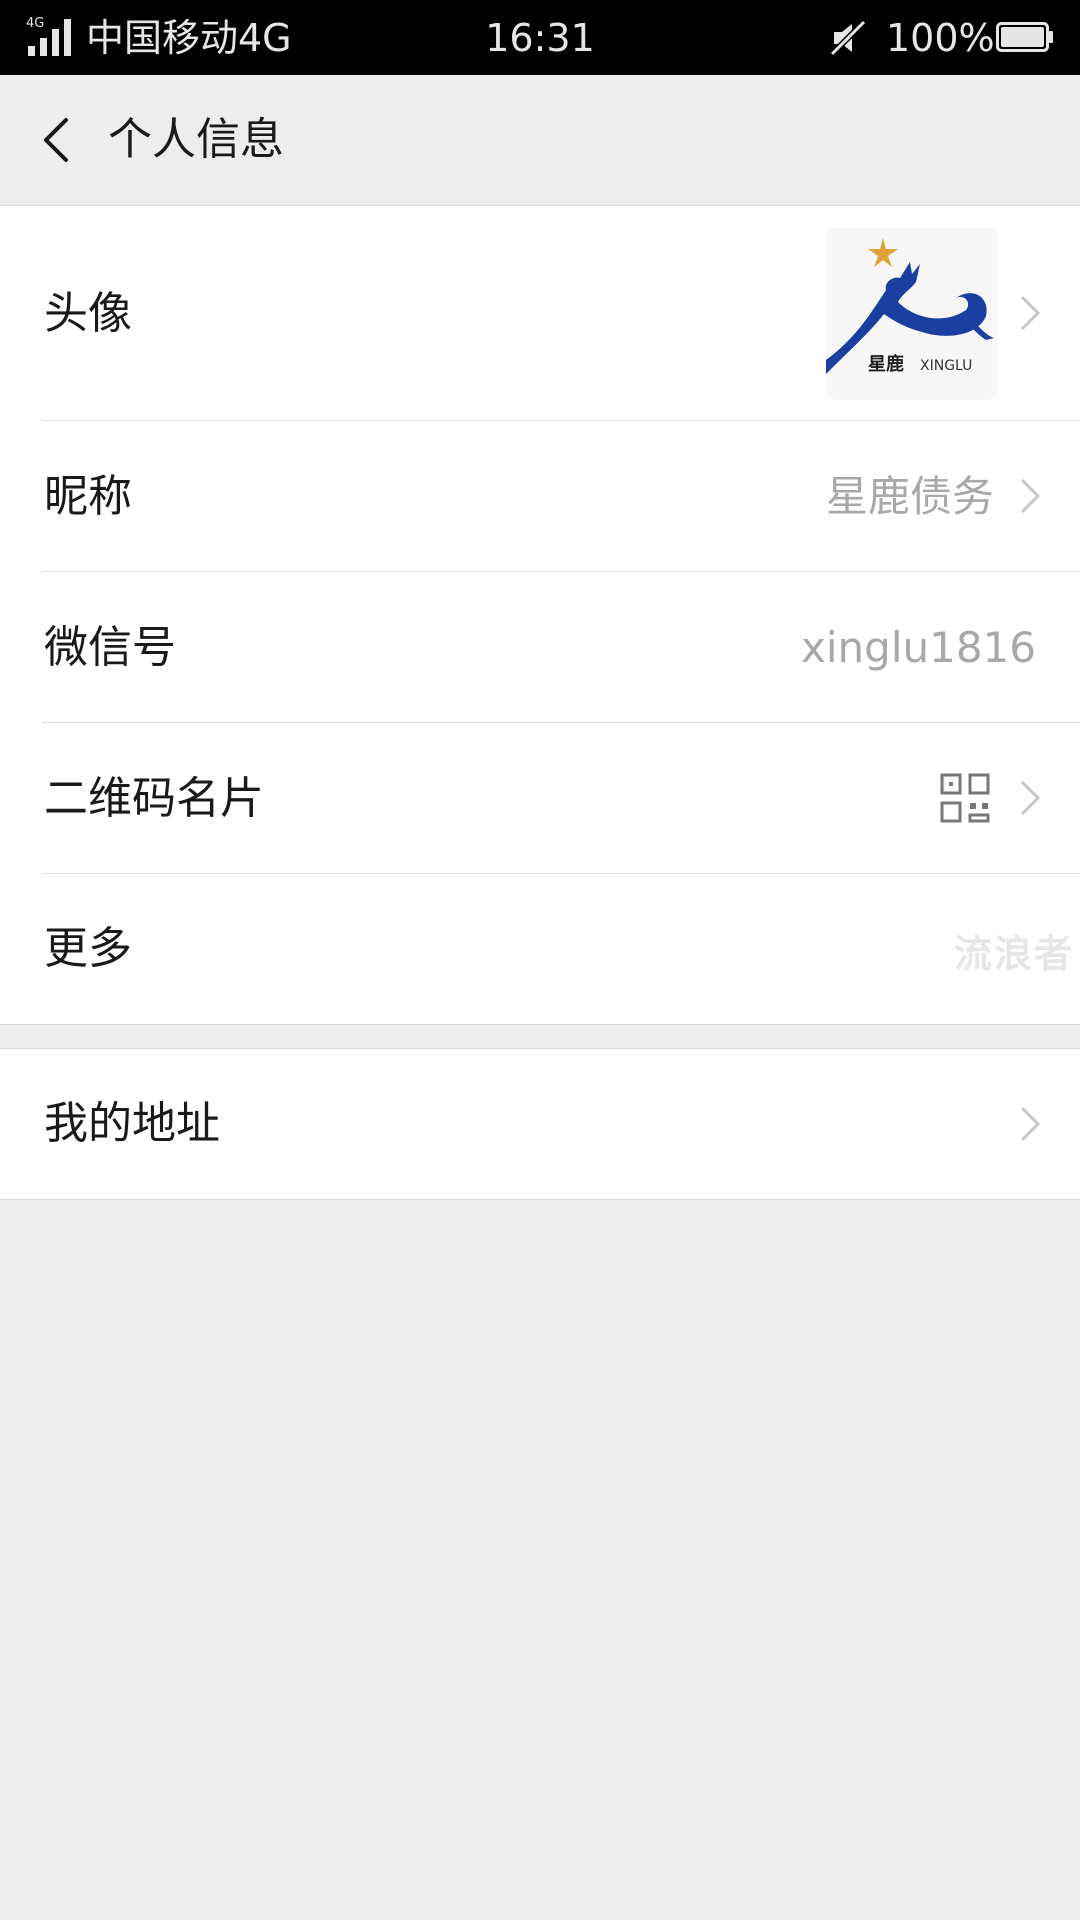 Image resolution: width=1080 pixels, height=1920 pixels. What do you see at coordinates (540, 140) in the screenshot?
I see `nav-bar: 个人信息` at bounding box center [540, 140].